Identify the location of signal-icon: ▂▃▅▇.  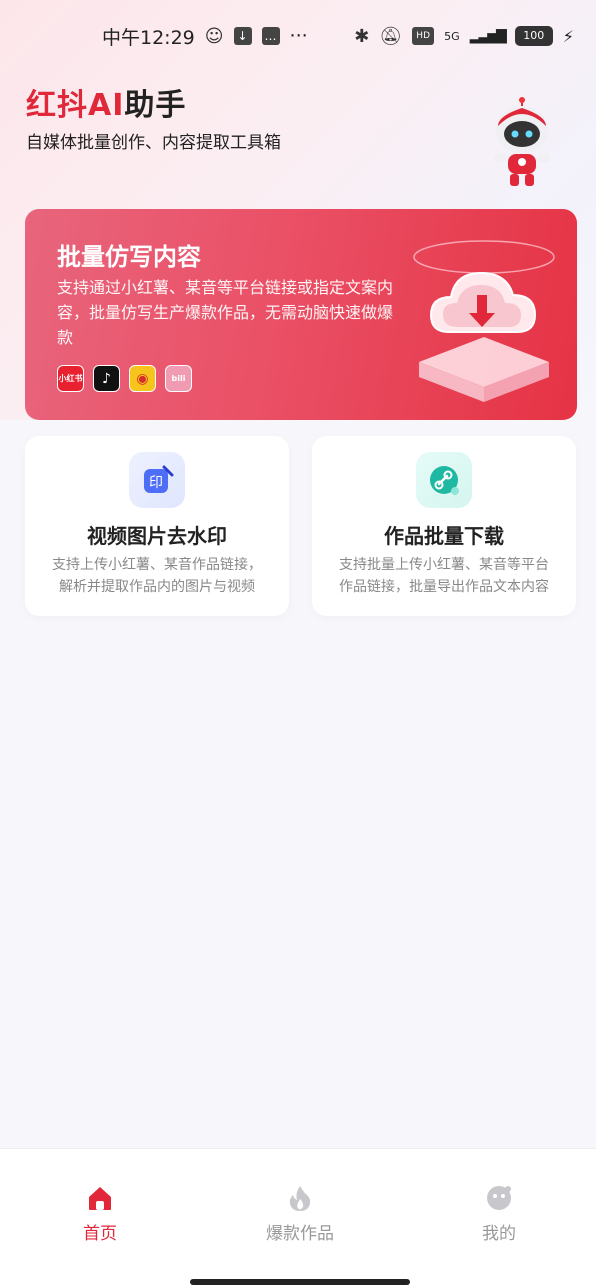
(488, 36).